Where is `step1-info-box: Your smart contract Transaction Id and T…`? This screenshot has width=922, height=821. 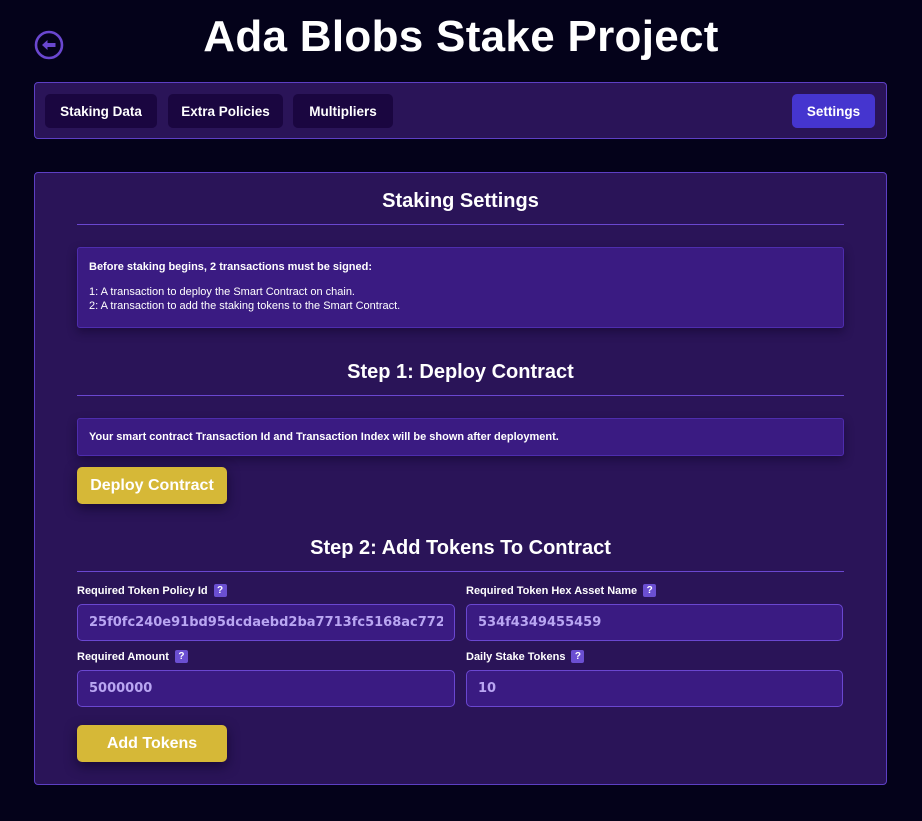
step1-info-box: Your smart contract Transaction Id and T… is located at coordinates (460, 437).